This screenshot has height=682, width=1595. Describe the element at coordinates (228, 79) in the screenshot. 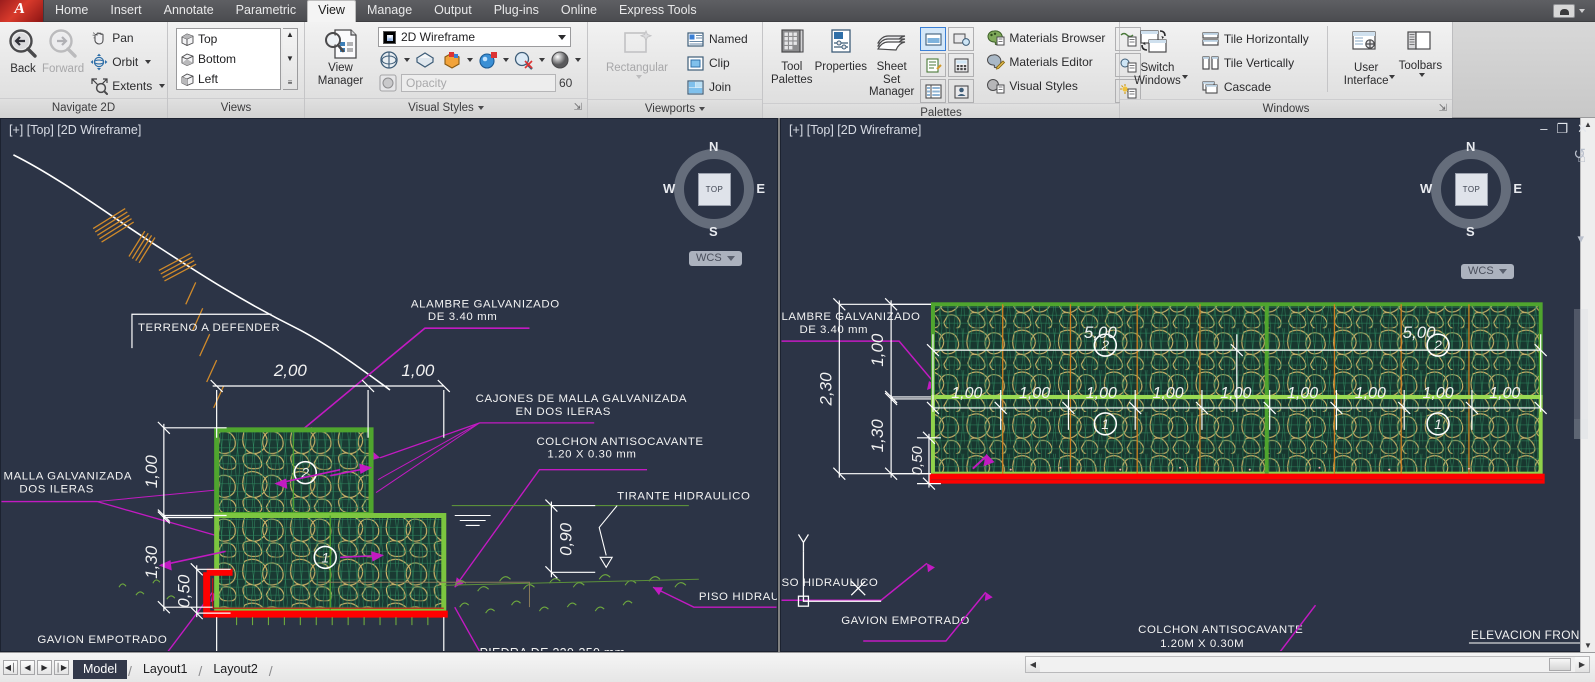

I see `views-list-item-left: Left` at that location.